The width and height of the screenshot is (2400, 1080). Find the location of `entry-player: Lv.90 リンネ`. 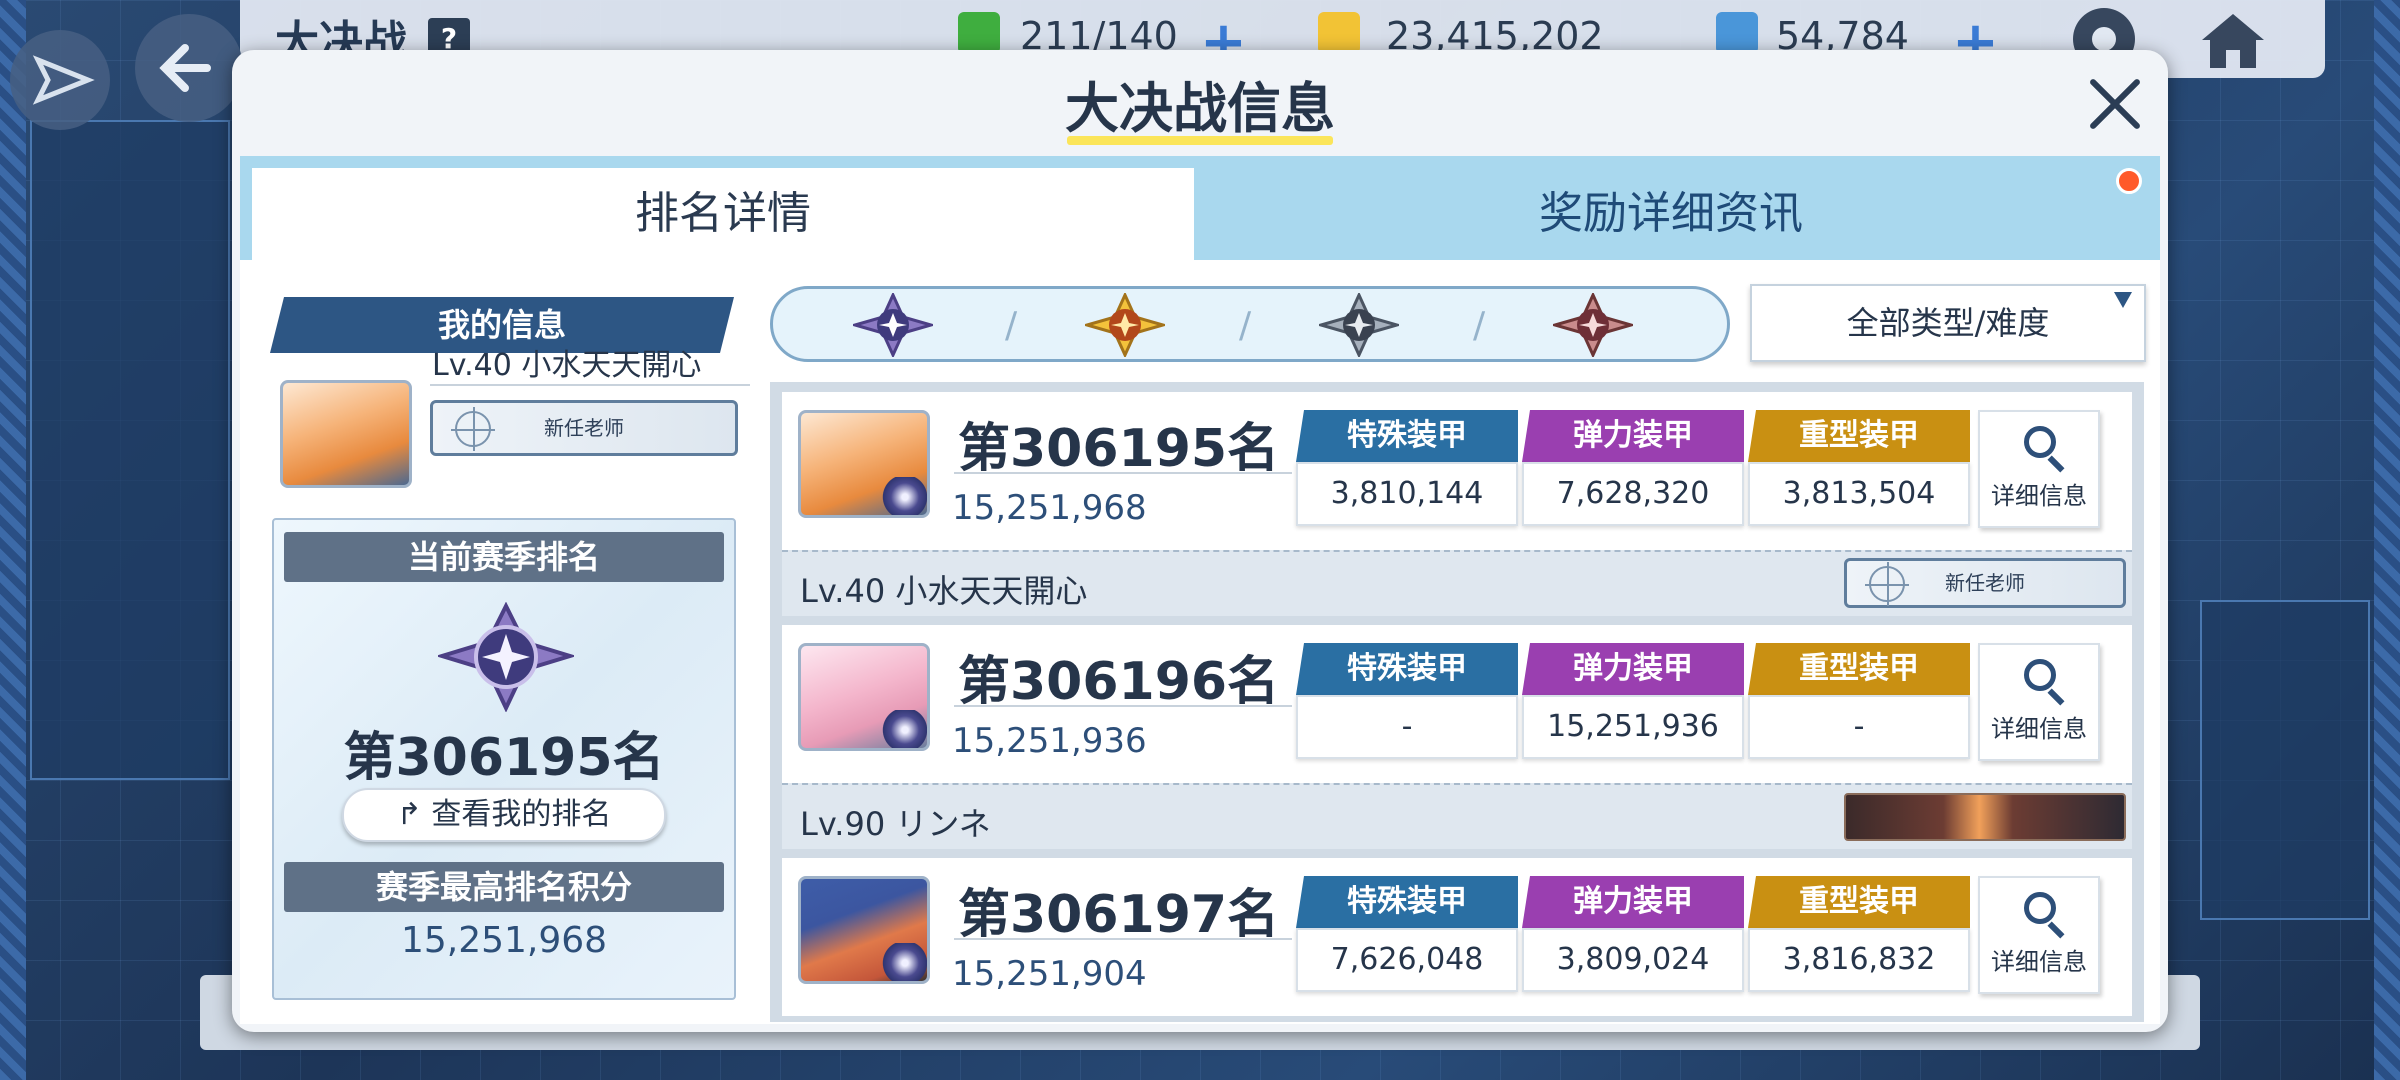

entry-player: Lv.90 リンネ is located at coordinates (895, 824).